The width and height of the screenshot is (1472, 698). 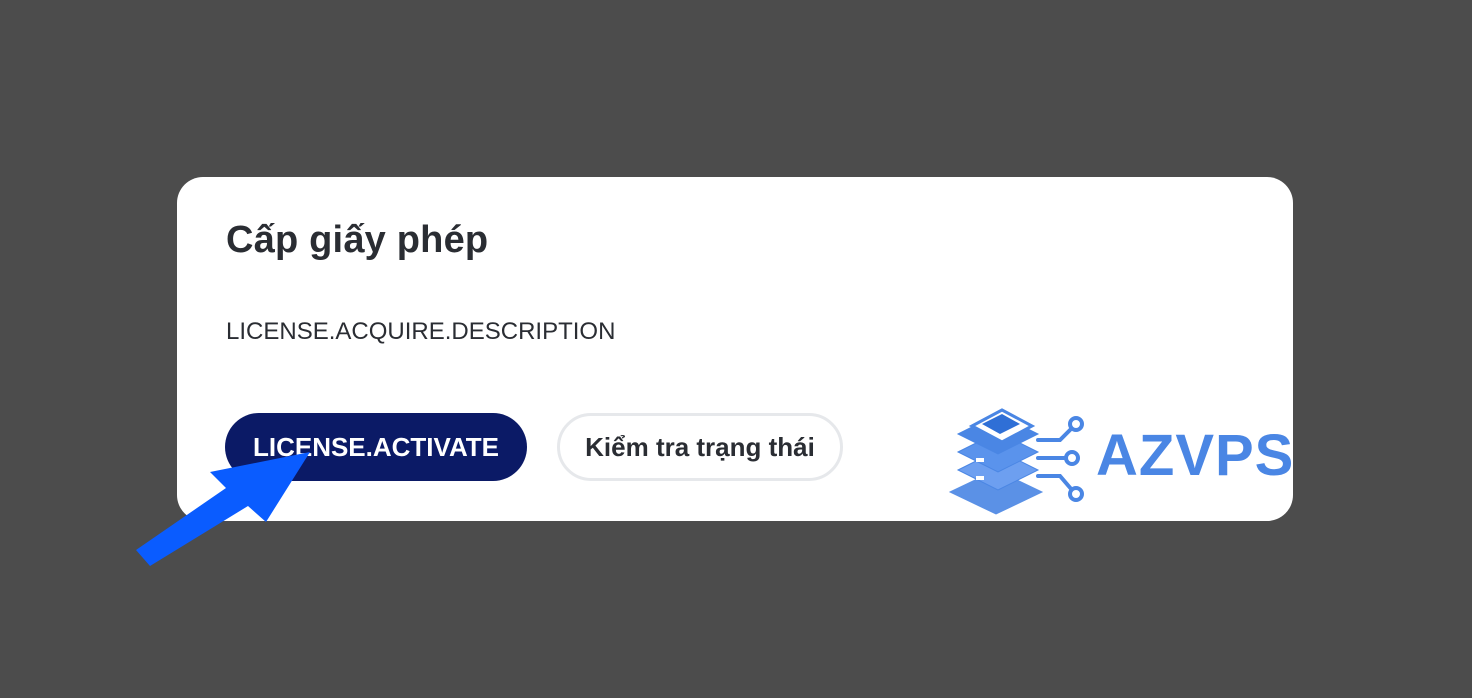 I want to click on azvps-watermark: AZVPS, so click(x=1120, y=458).